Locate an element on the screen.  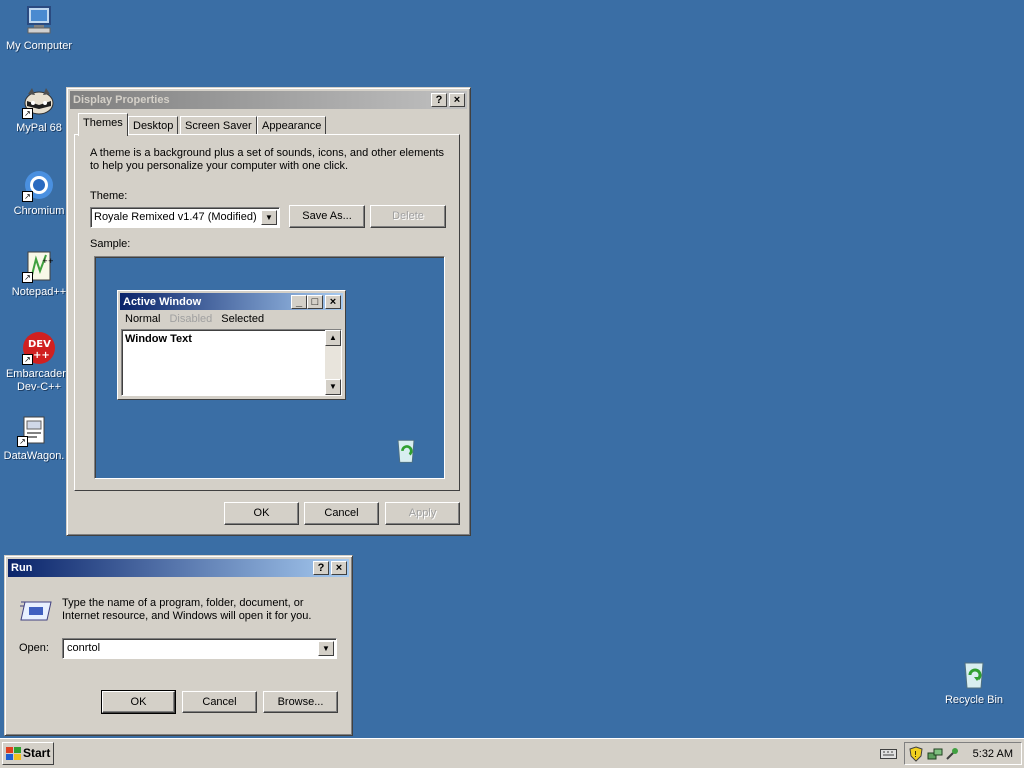
raccoon-icon: ↗ is located at coordinates (39, 102).